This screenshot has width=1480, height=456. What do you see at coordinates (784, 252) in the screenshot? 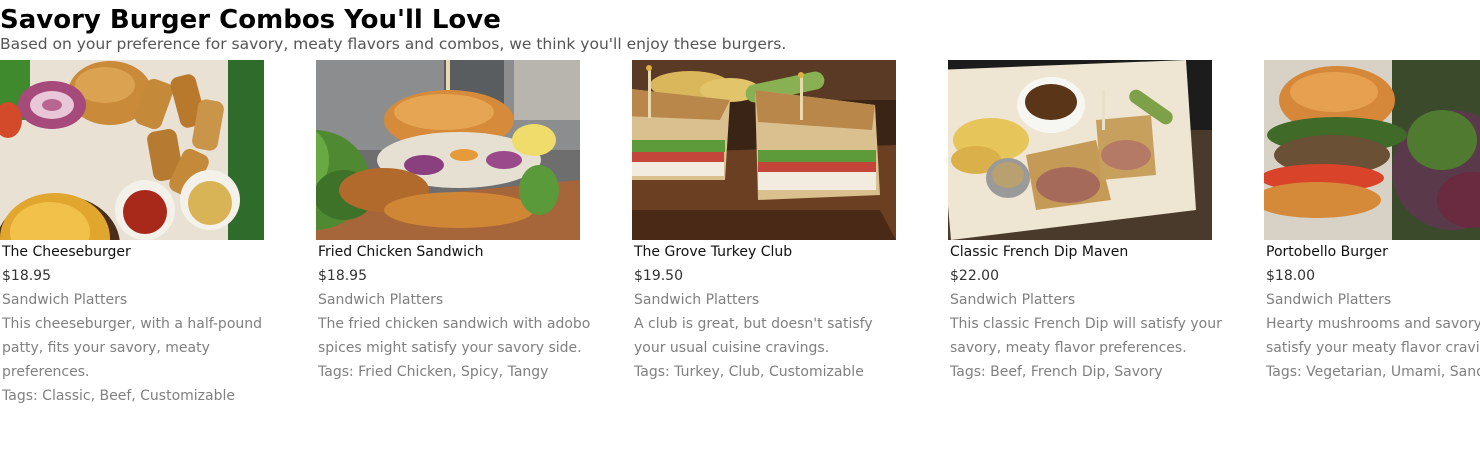
I see `product-name: The Grove Turkey Club` at bounding box center [784, 252].